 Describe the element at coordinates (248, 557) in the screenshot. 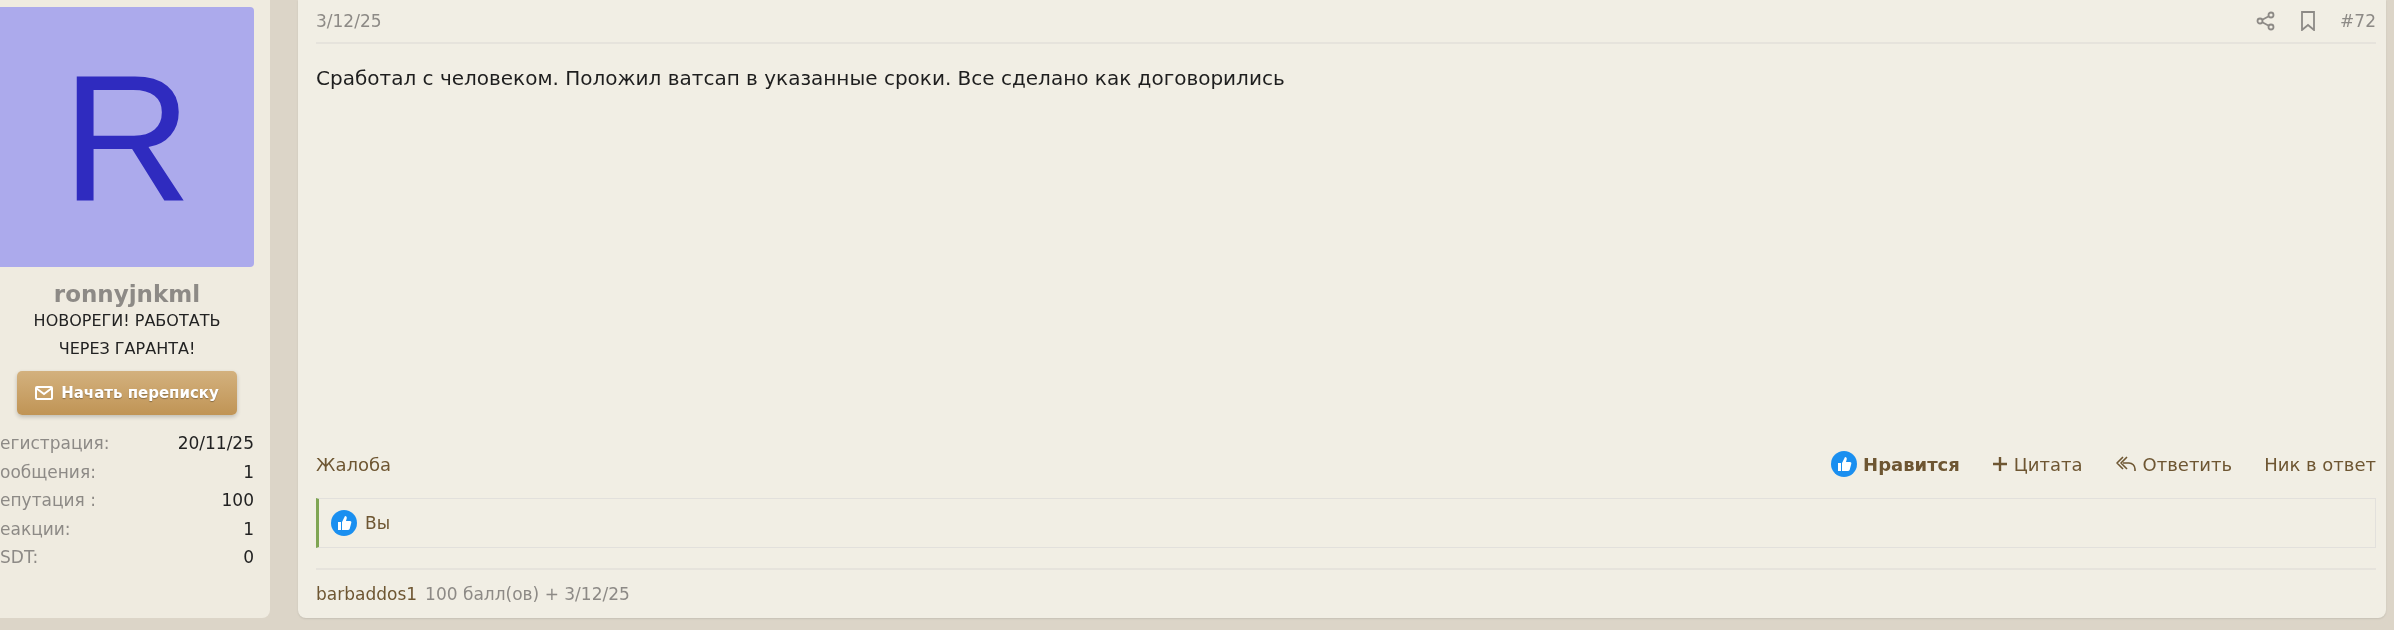

I see `stat-value: 0` at that location.